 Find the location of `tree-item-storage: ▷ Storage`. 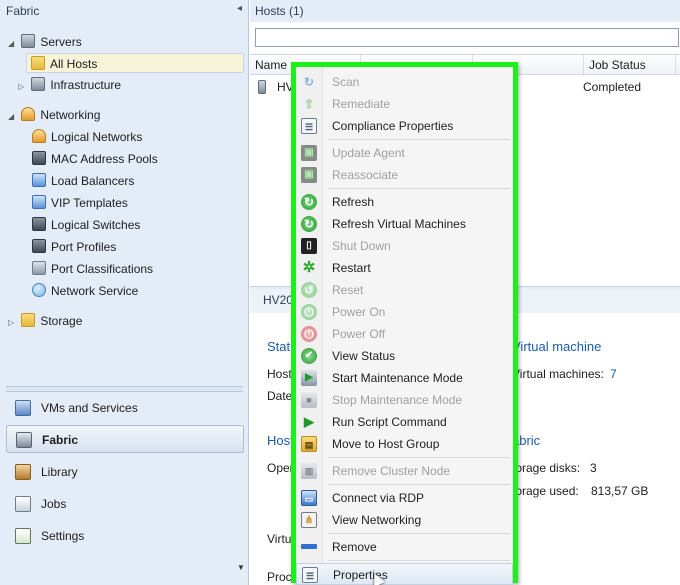

tree-item-storage: ▷ Storage is located at coordinates (45, 321).